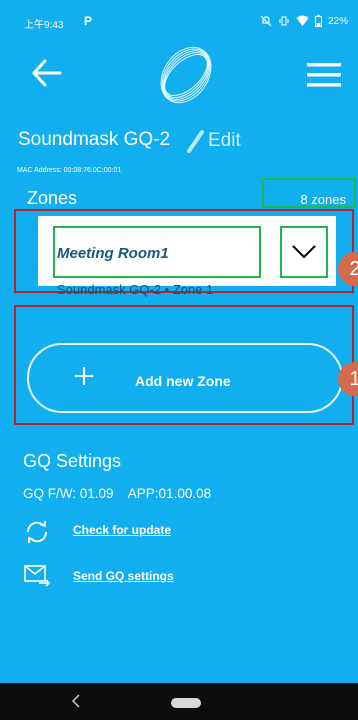 The image size is (358, 720). I want to click on nav-home-pill, so click(186, 703).